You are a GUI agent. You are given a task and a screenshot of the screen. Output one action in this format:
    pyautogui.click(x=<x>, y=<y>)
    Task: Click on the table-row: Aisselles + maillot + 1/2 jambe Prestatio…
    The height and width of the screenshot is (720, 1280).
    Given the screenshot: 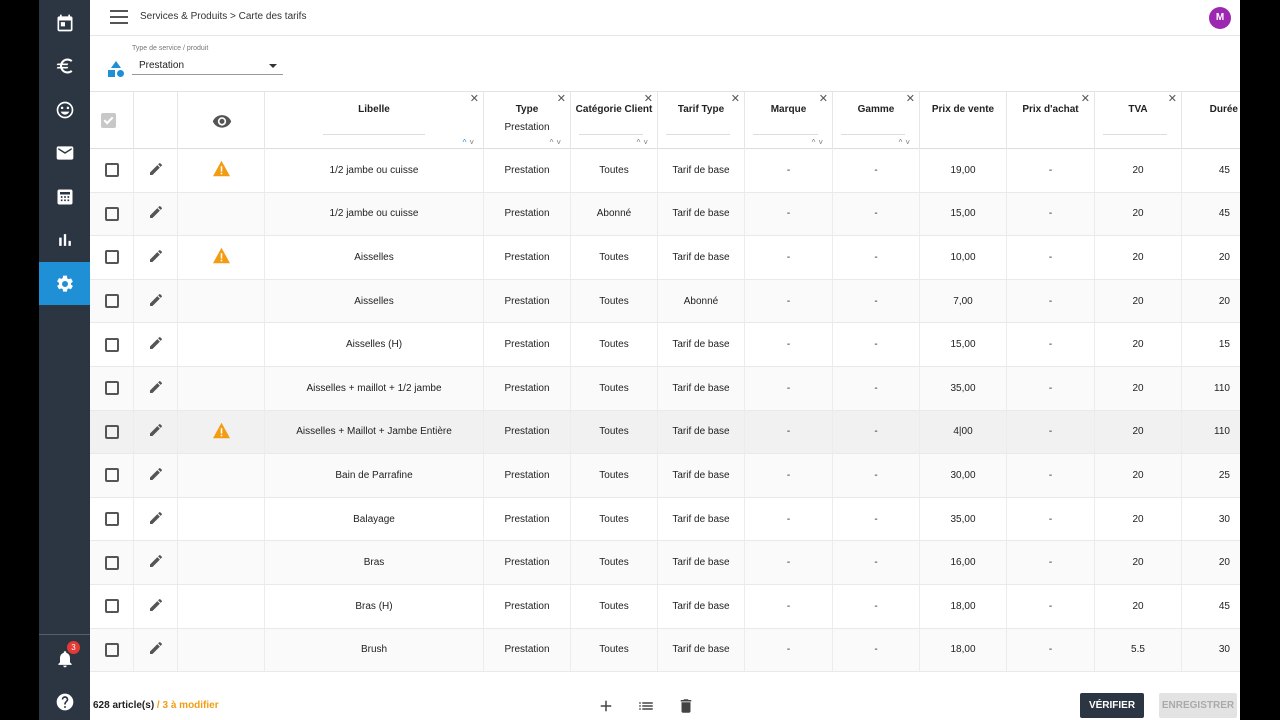 What is the action you would take?
    pyautogui.click(x=665, y=388)
    